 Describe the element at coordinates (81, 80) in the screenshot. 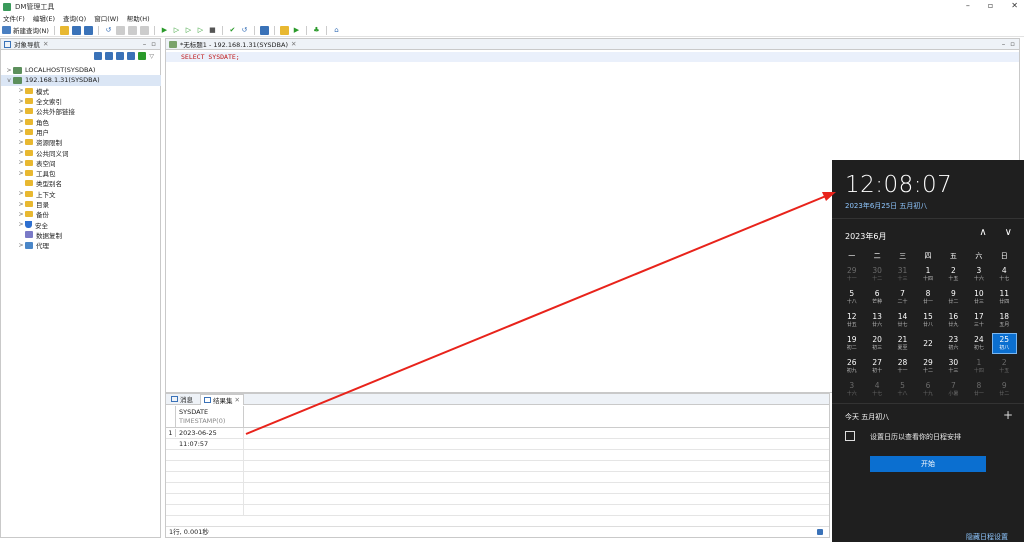

I see `tree-node: v 192.168.1.31(SYSDBA)` at that location.